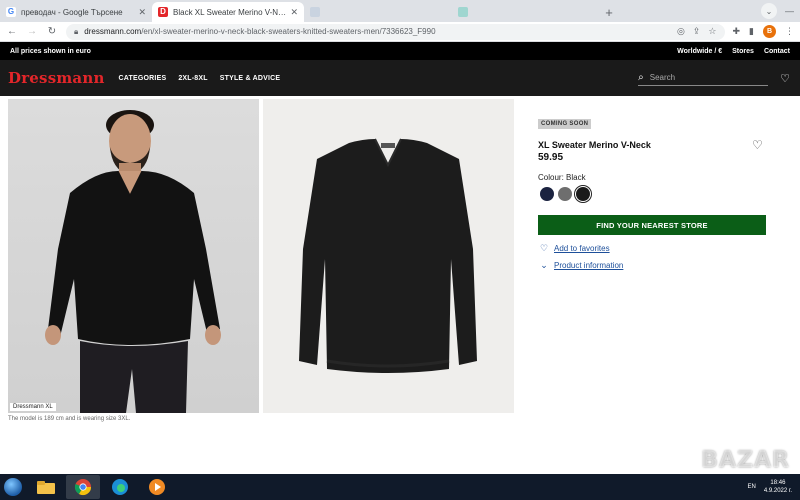 The image size is (800, 500). I want to click on find-store-button: FIND YOUR NEAREST STORE, so click(652, 225).